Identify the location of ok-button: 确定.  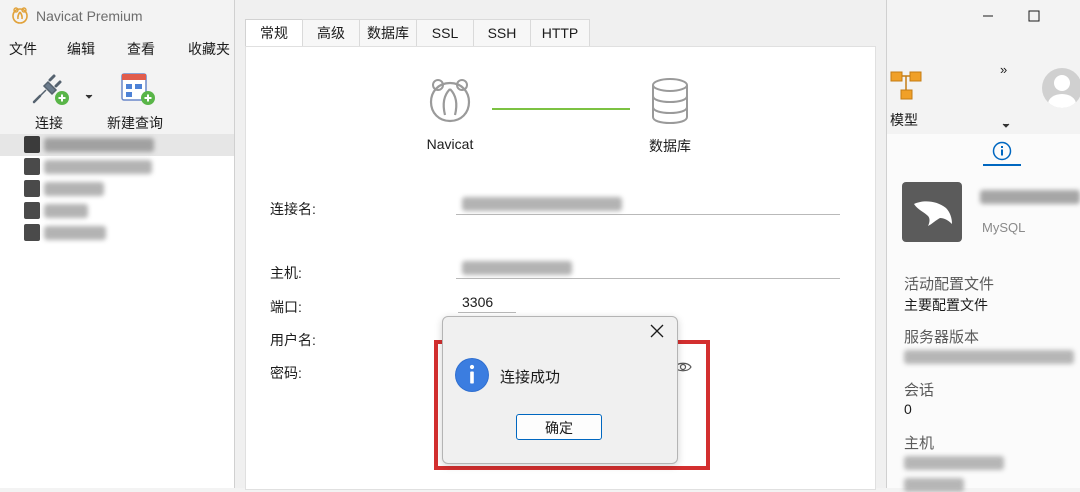
(559, 427).